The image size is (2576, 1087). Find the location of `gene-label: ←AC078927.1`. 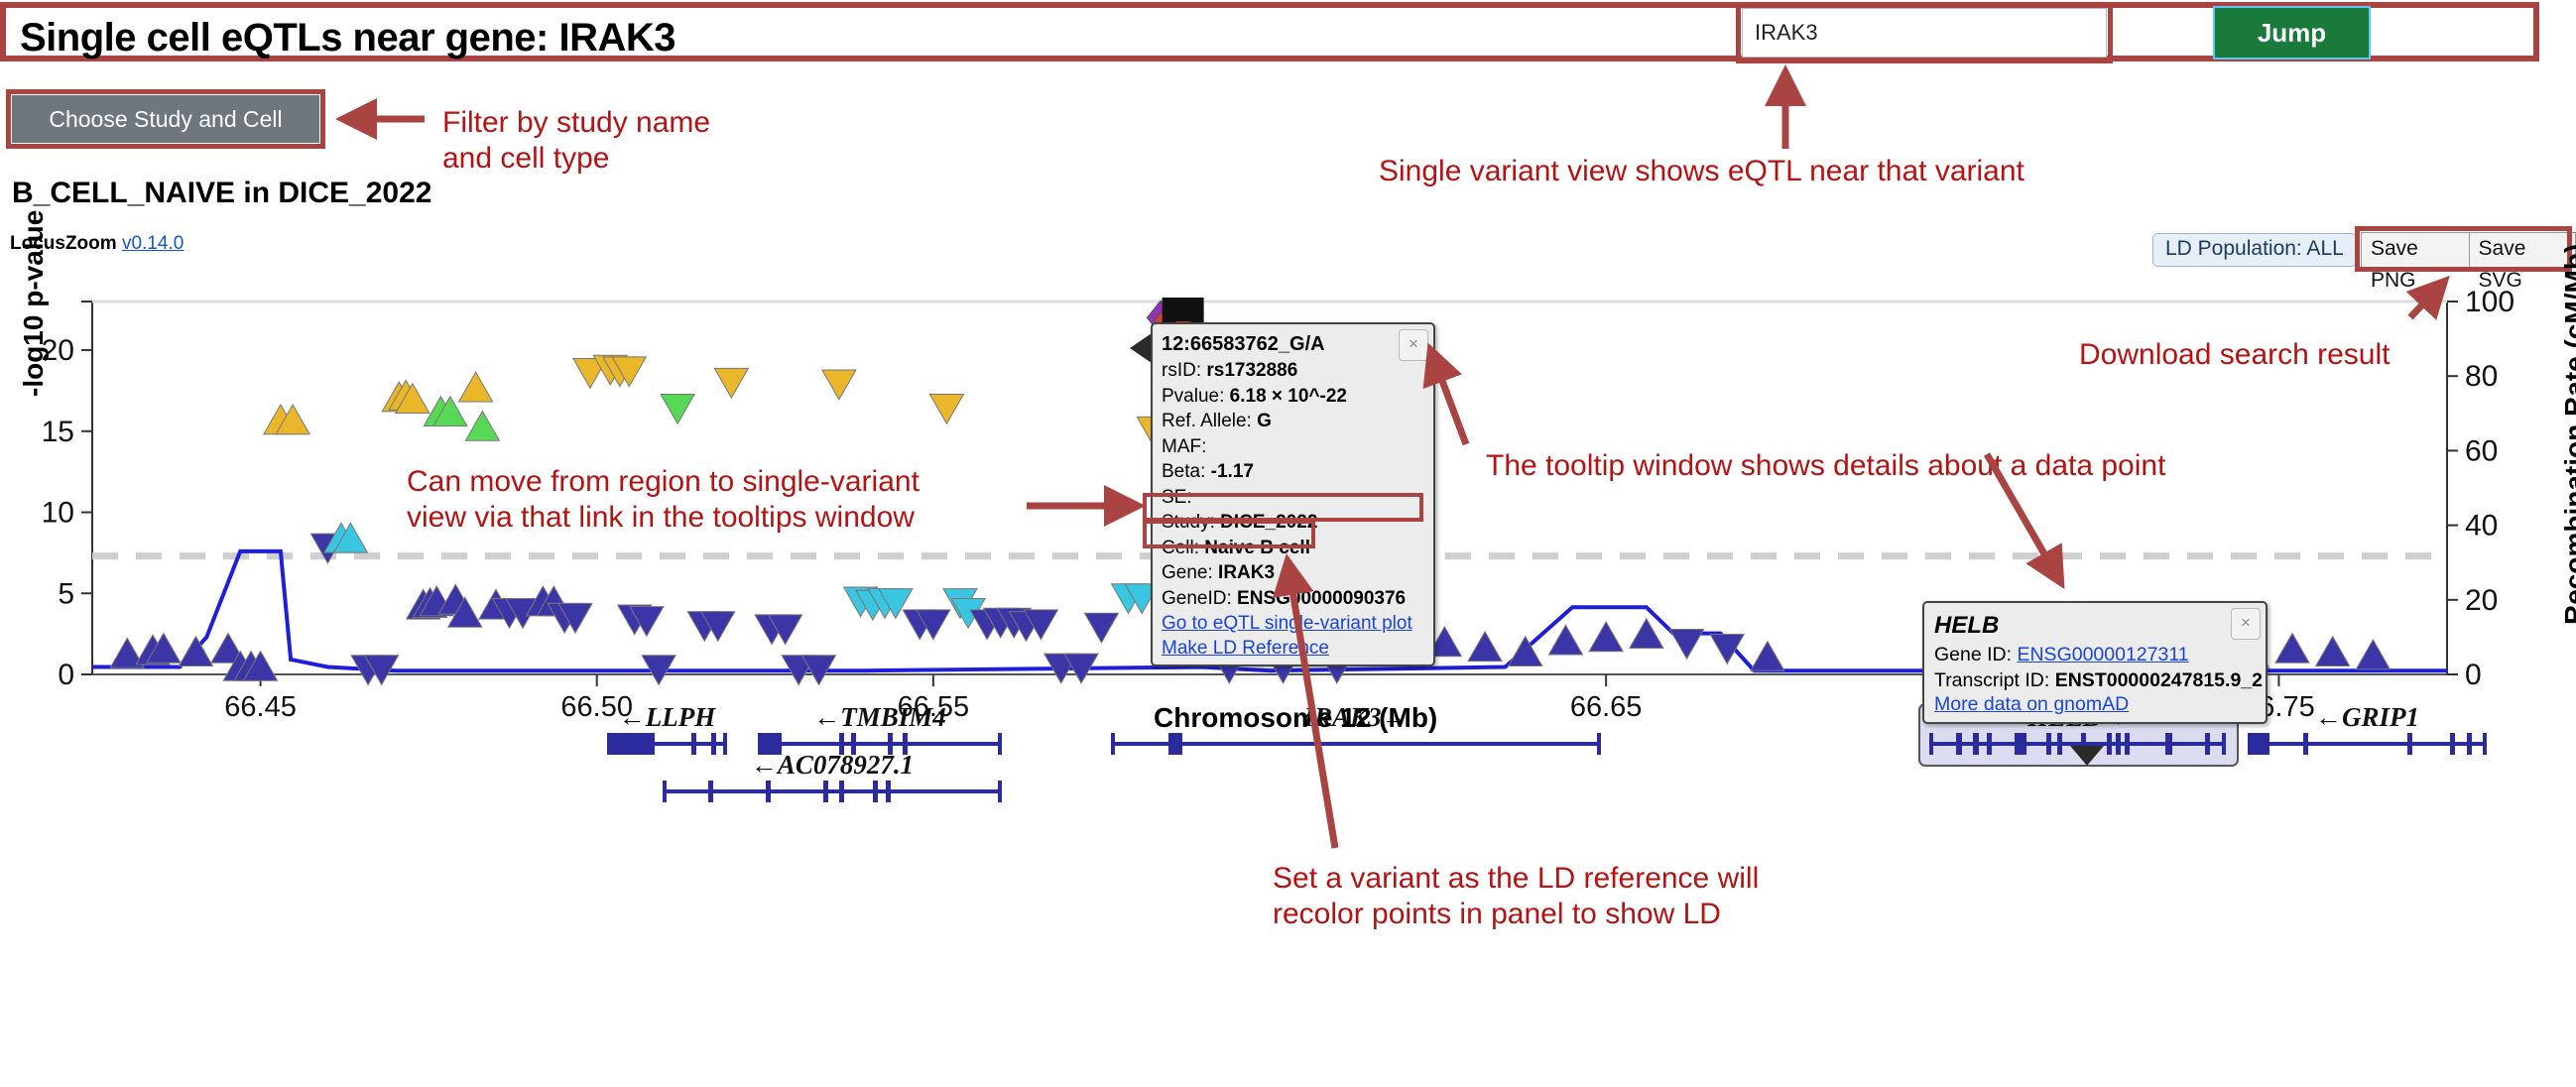

gene-label: ←AC078927.1 is located at coordinates (832, 765).